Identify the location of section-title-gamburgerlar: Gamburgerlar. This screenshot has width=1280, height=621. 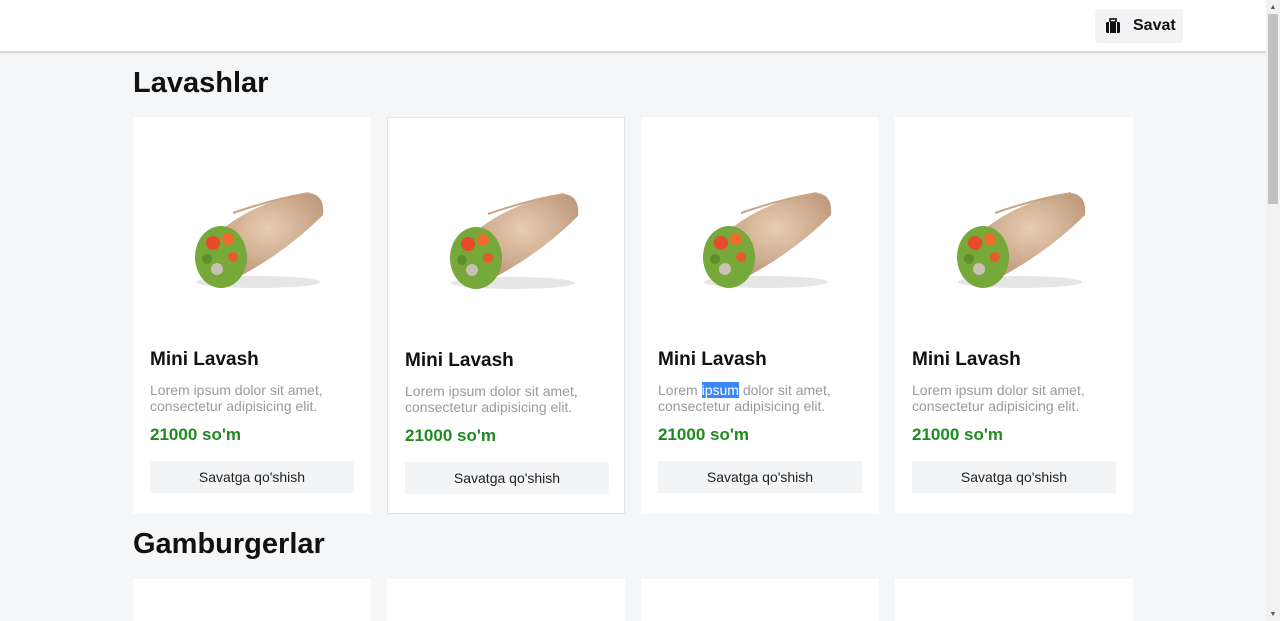
(229, 544).